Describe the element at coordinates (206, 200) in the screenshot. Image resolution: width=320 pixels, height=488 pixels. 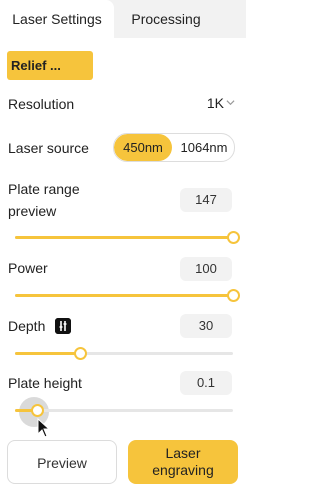
I see `plate-range-value: 147` at that location.